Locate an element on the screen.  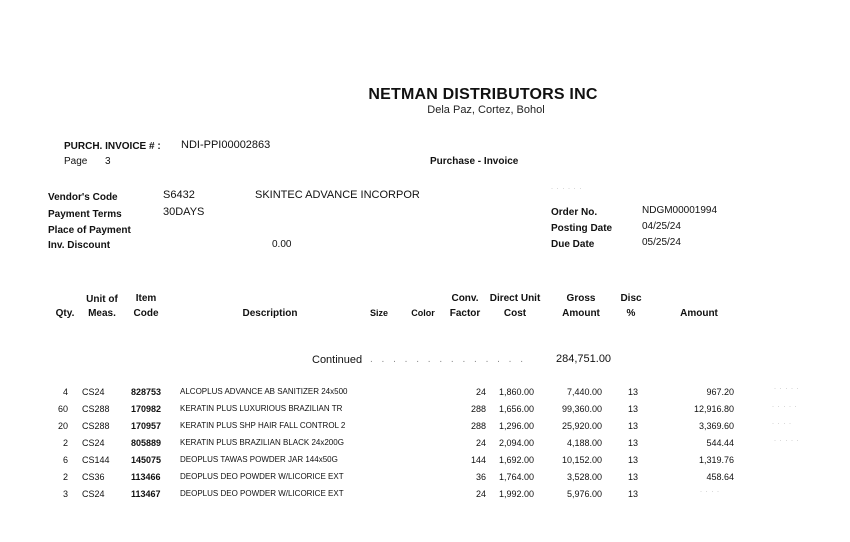
col-disc-line1: Disc is located at coordinates (631, 298).